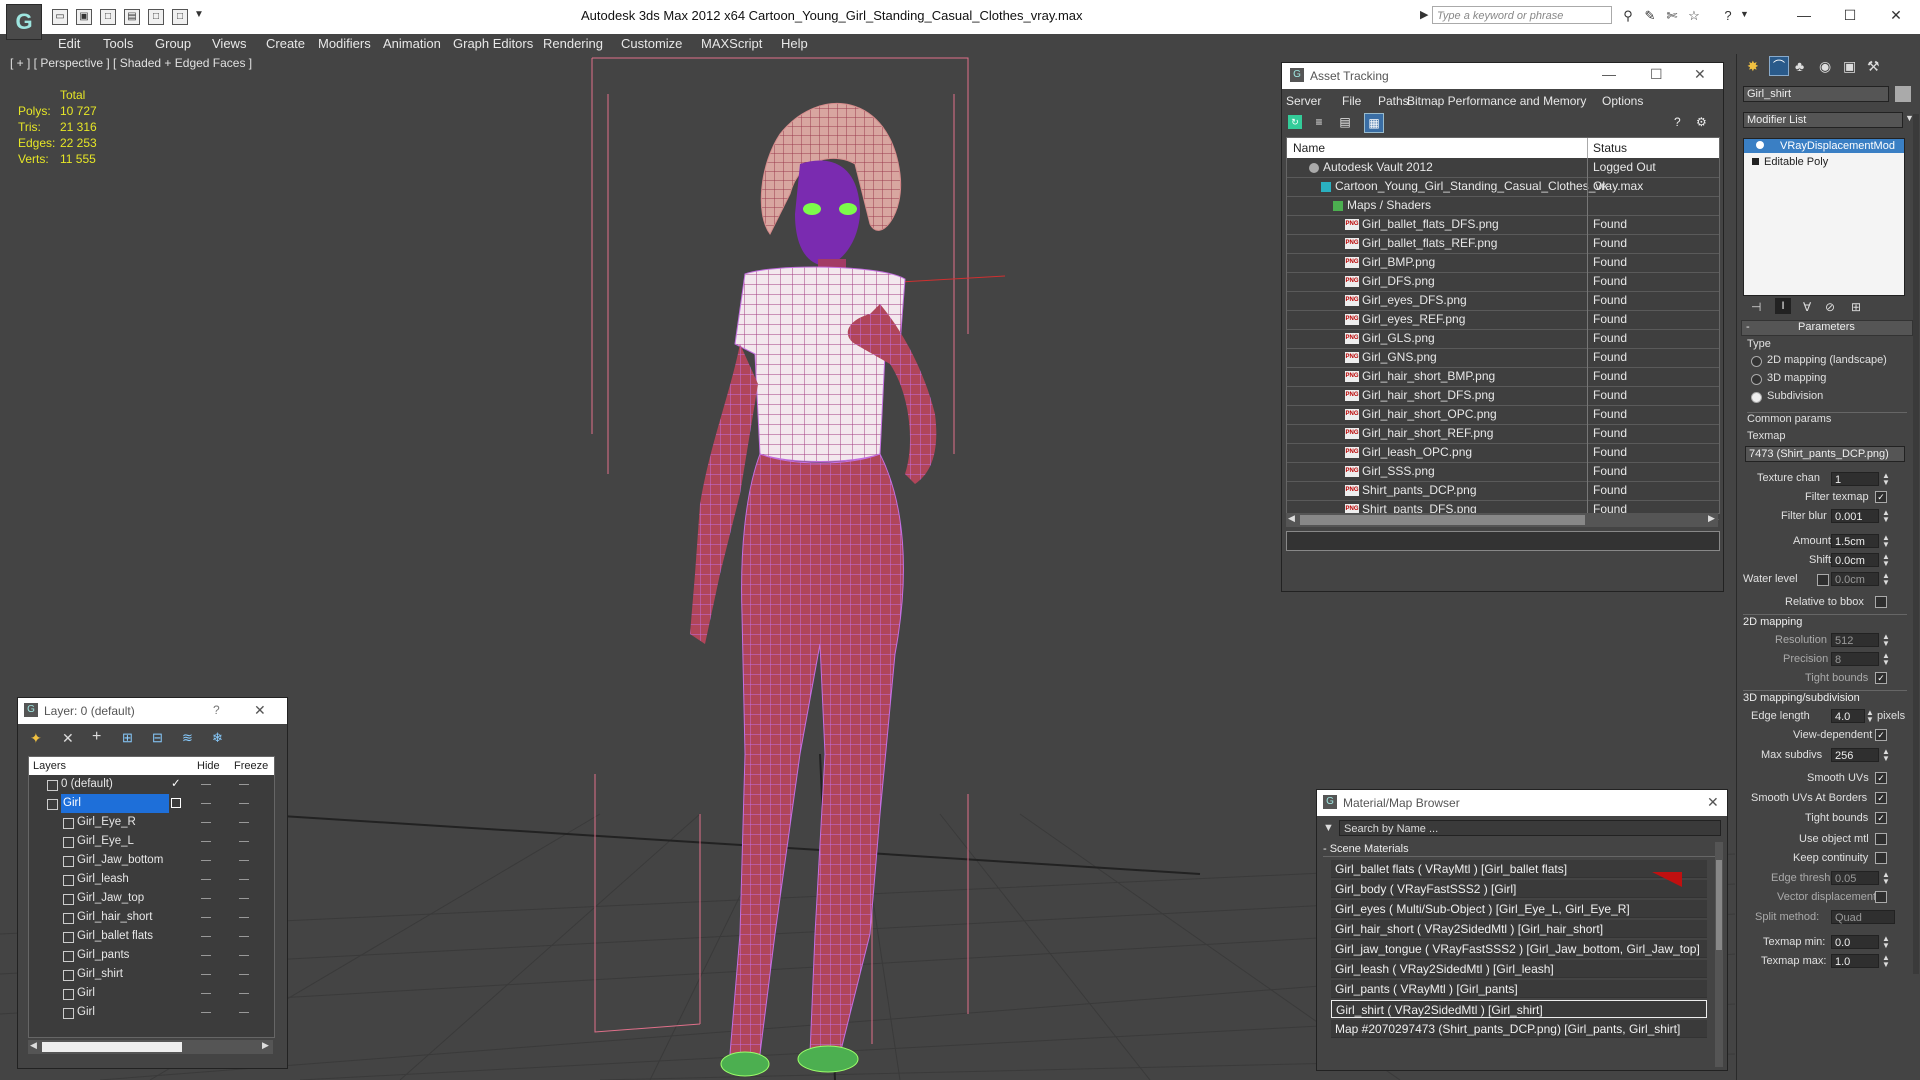 The image size is (1920, 1080). I want to click on asset-menu-bitmap-performance: Bitmap Performance and Memory, so click(1496, 101).